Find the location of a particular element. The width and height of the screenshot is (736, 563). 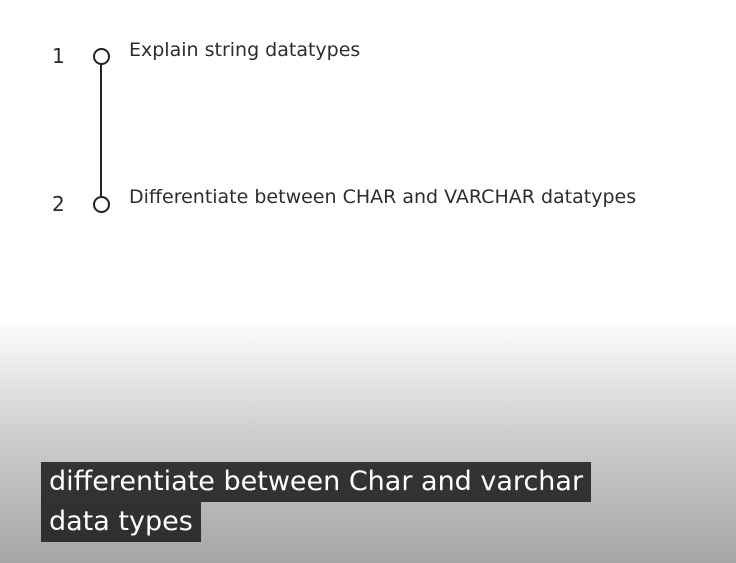

caption-line-1: differentiate between Char and varchar is located at coordinates (316, 482).